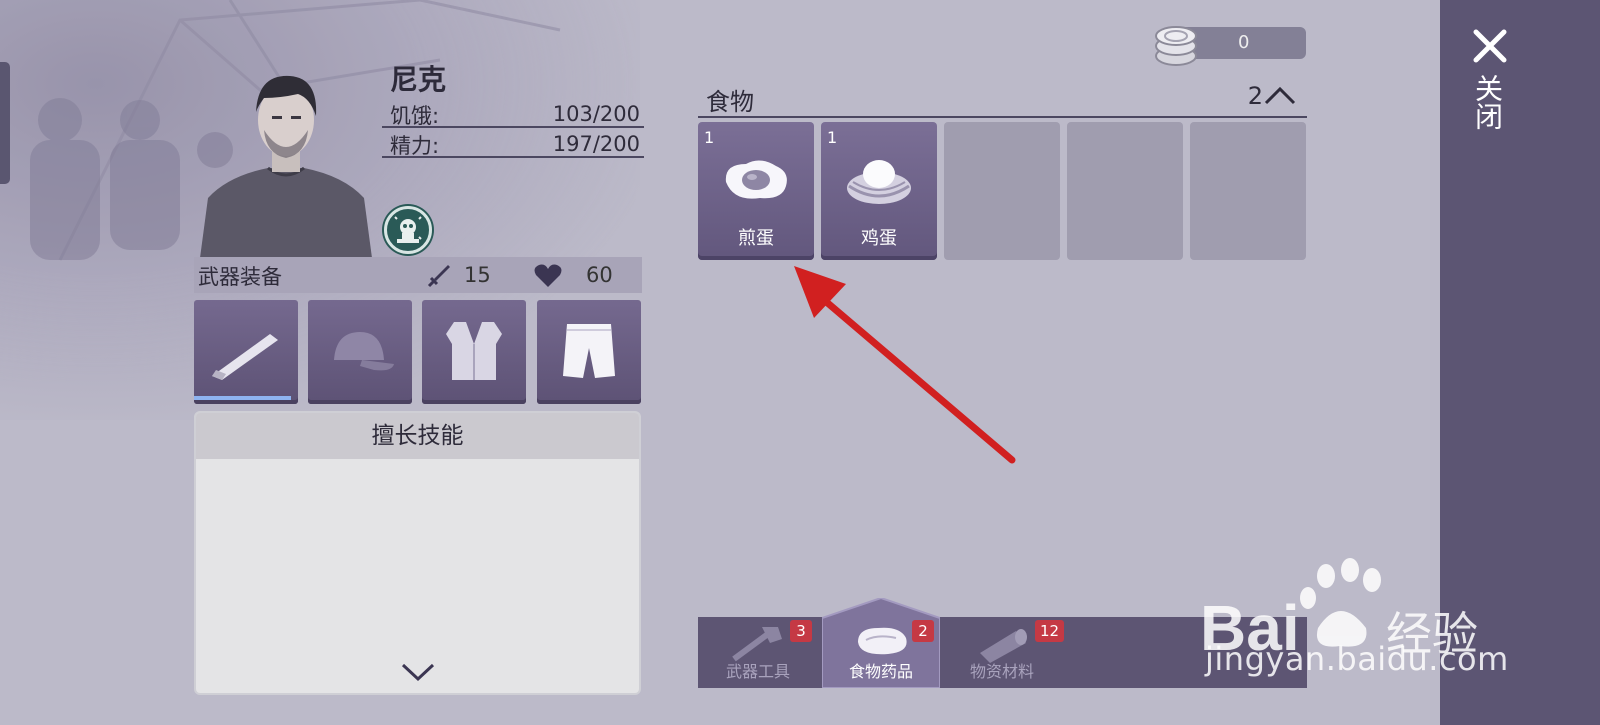 The width and height of the screenshot is (1600, 725). I want to click on item-name: 鸡蛋, so click(879, 238).